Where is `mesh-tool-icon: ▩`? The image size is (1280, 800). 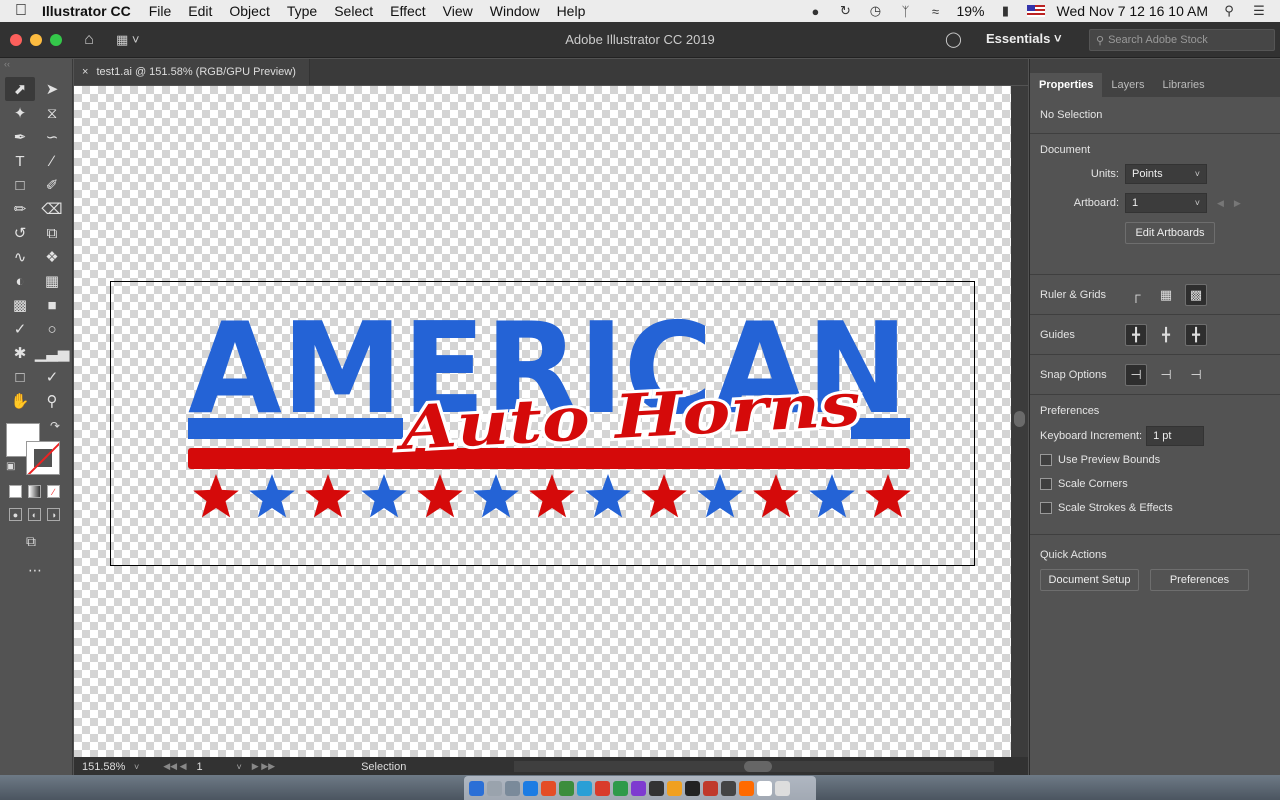
mesh-tool-icon: ▩ is located at coordinates (20, 305).